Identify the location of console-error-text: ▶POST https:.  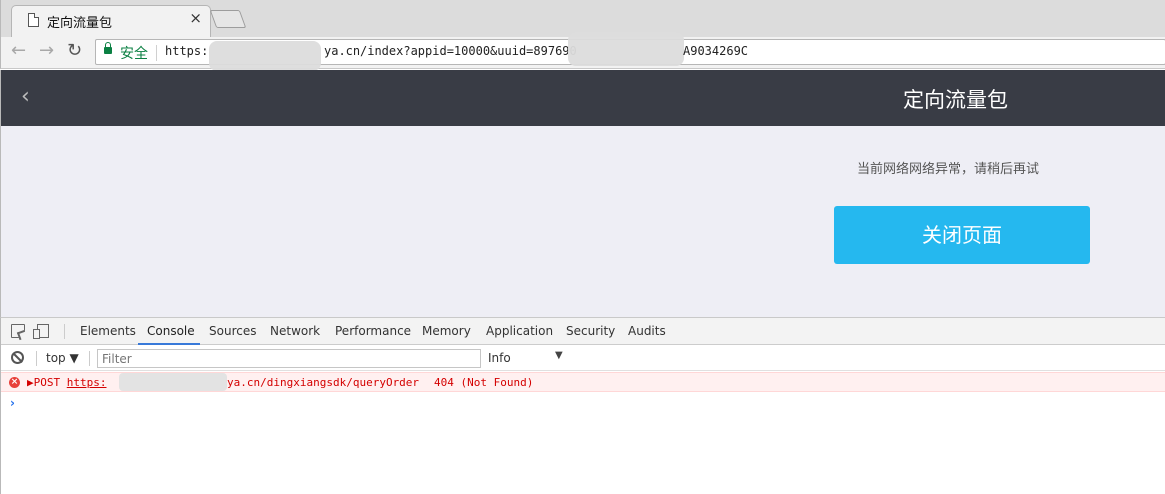
(67, 382).